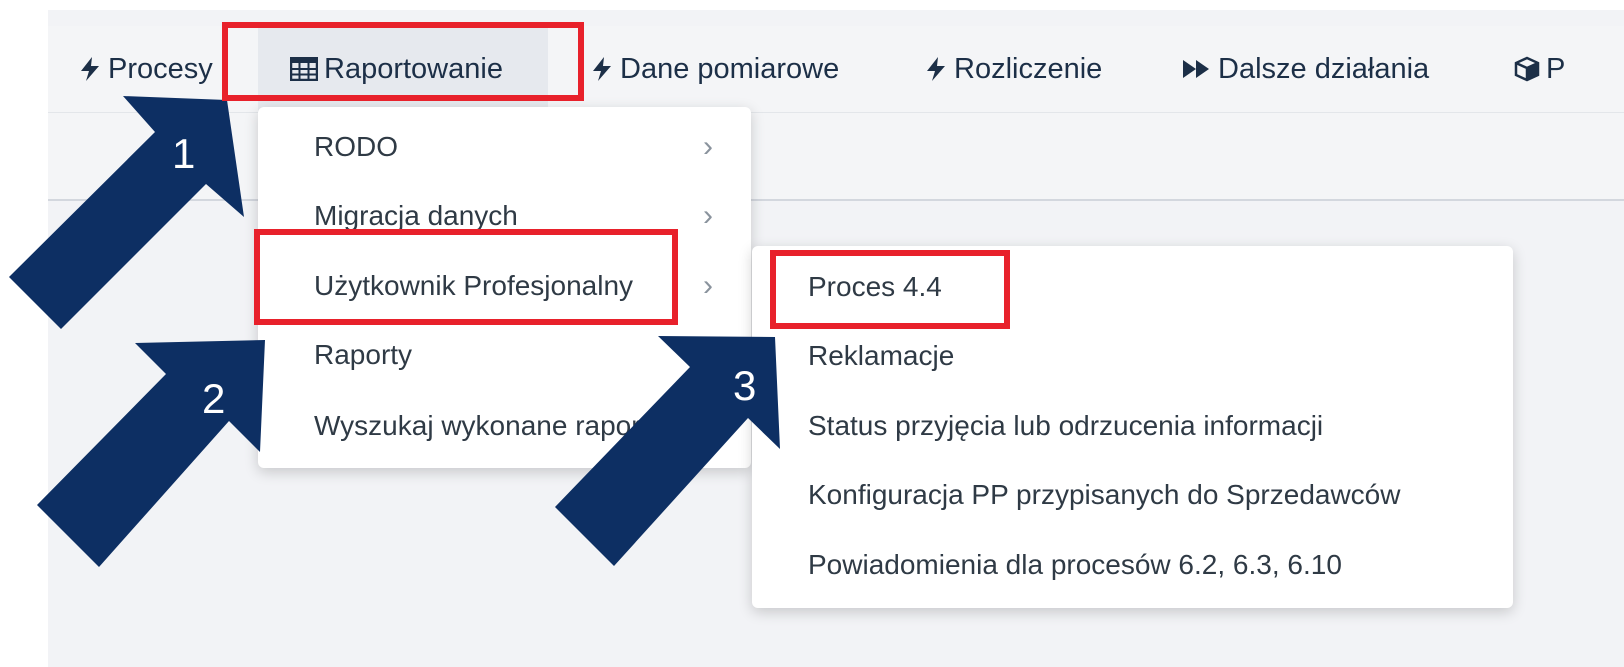  What do you see at coordinates (730, 68) in the screenshot?
I see `nav-label: Dane pomiarowe` at bounding box center [730, 68].